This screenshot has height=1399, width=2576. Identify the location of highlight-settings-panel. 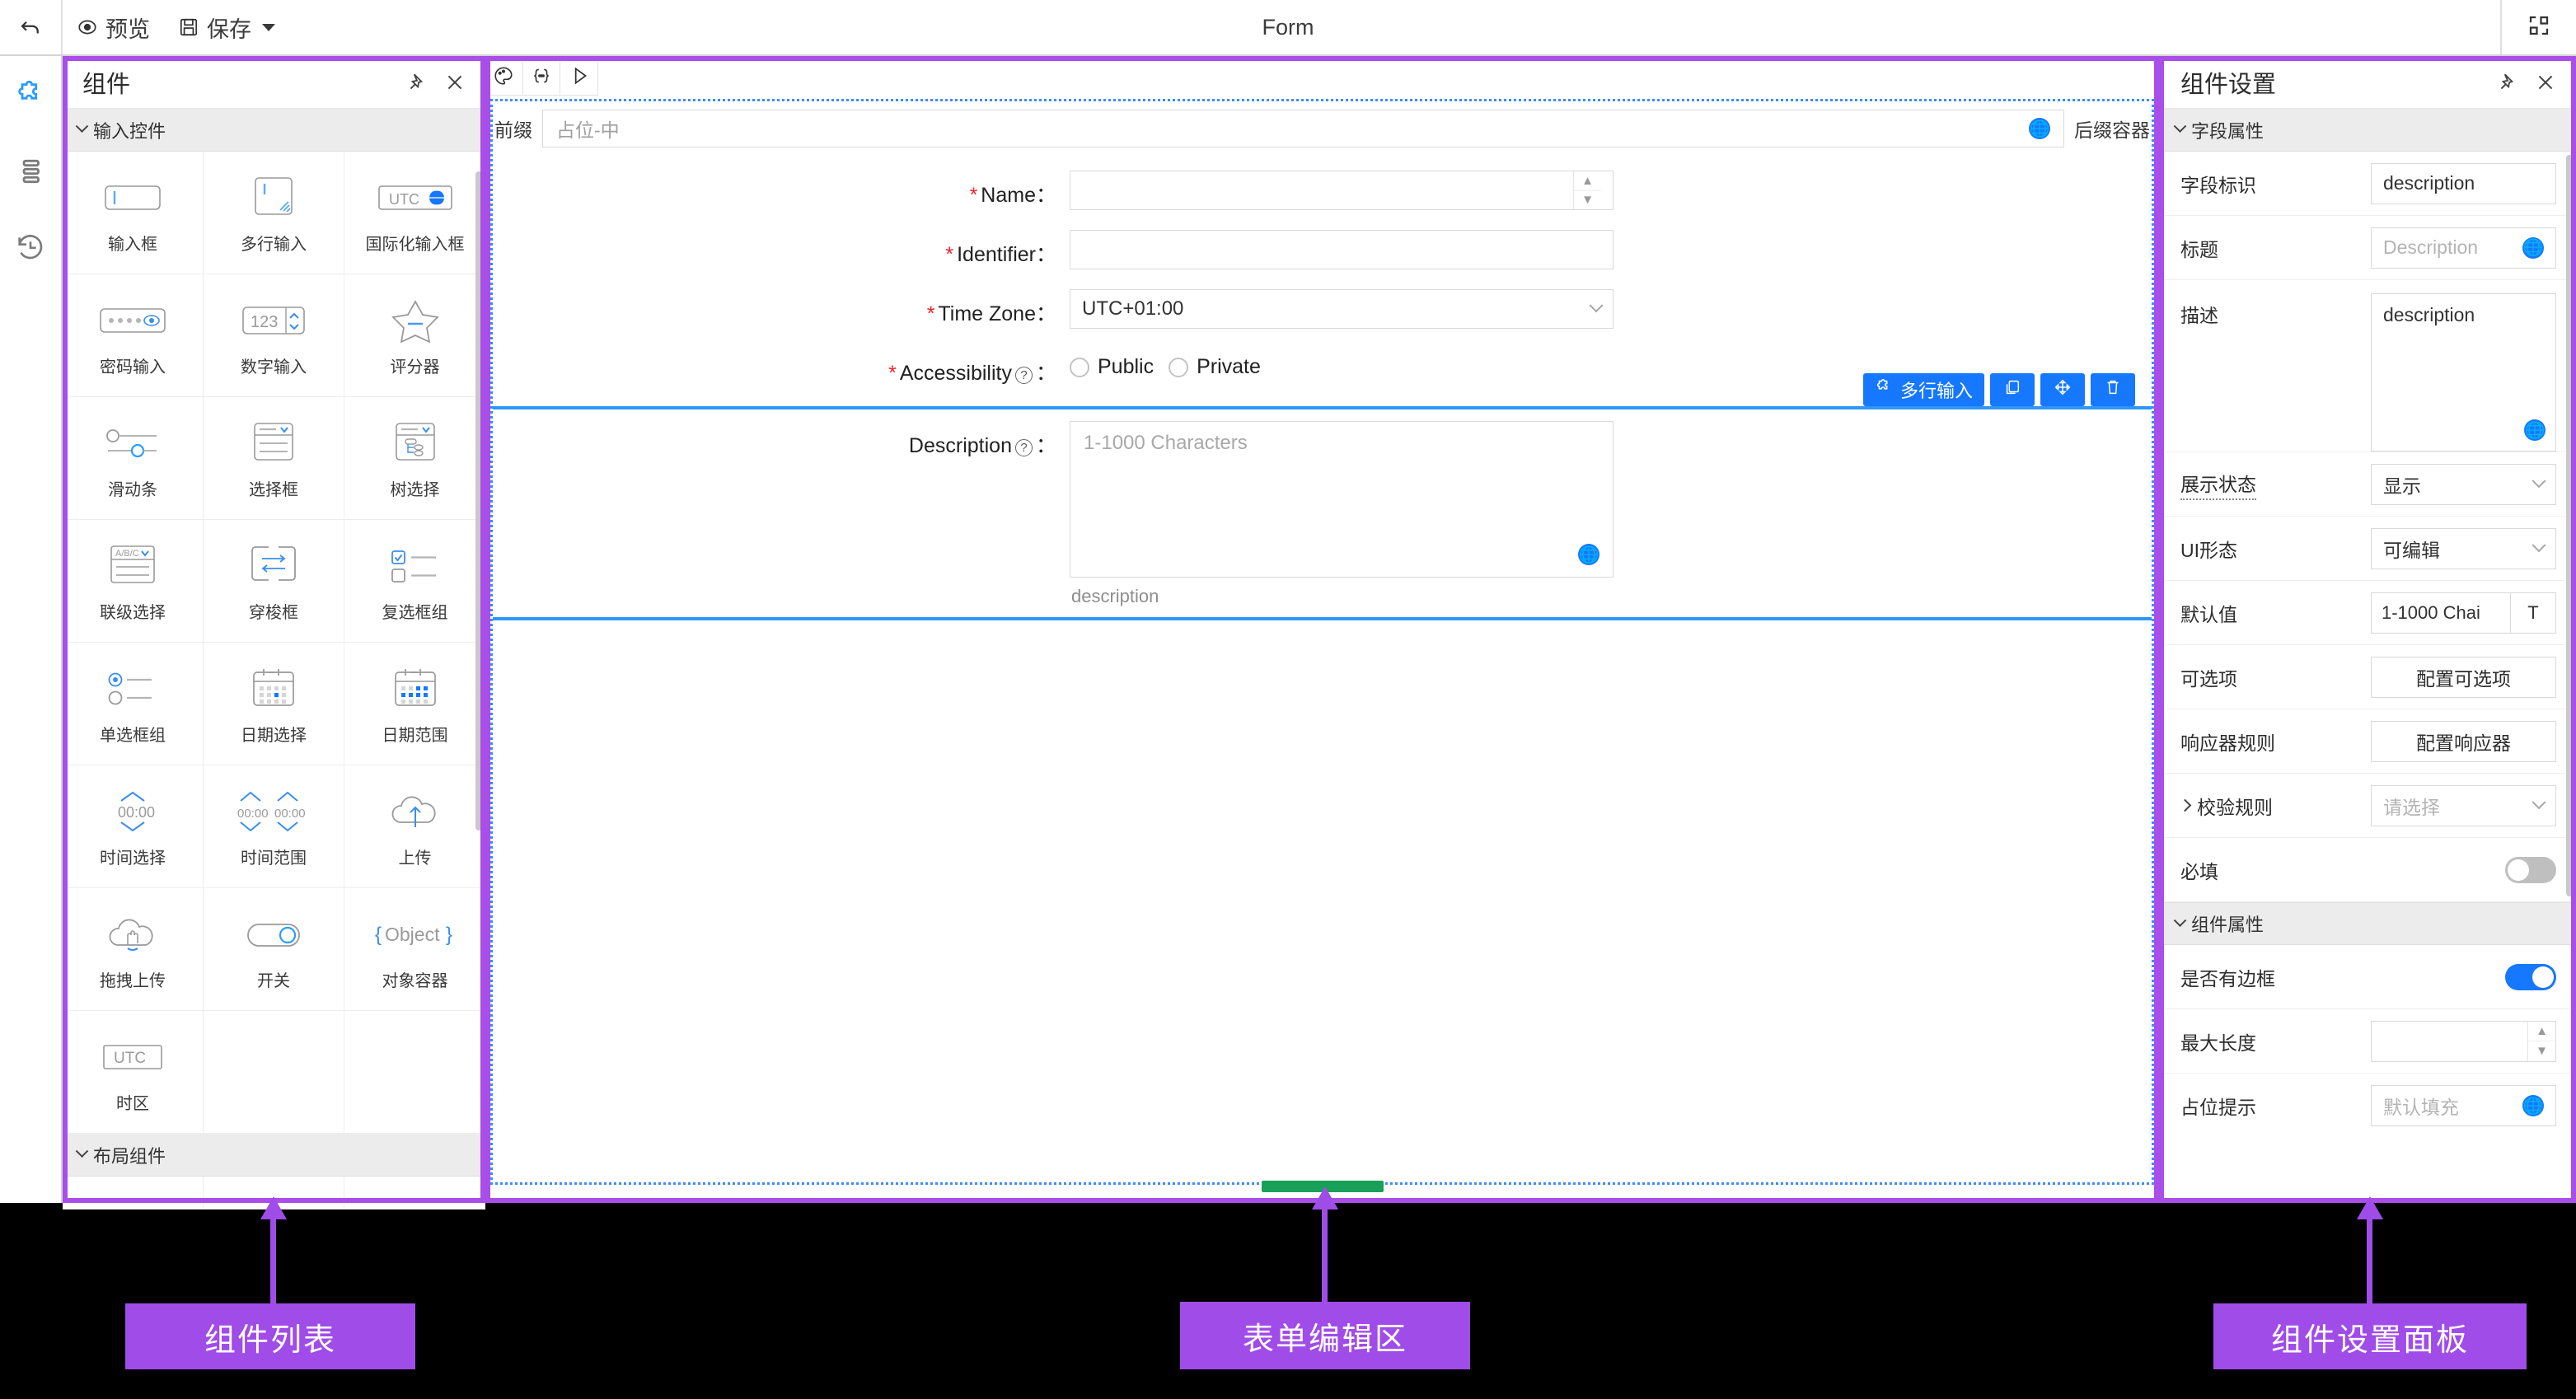
(2367, 629).